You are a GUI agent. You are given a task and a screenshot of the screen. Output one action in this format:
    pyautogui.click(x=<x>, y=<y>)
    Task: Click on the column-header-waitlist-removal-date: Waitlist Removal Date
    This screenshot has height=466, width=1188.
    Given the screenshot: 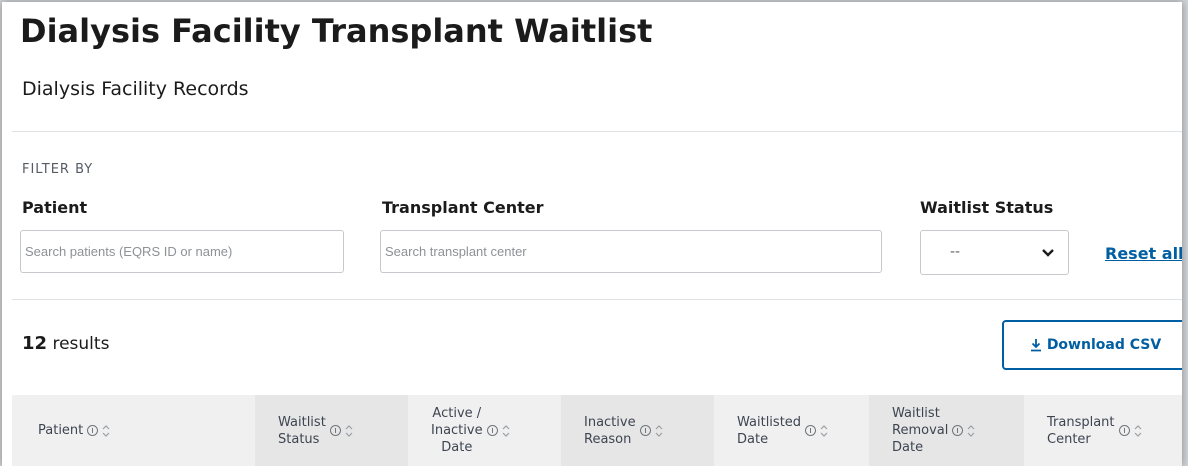 What is the action you would take?
    pyautogui.click(x=946, y=430)
    